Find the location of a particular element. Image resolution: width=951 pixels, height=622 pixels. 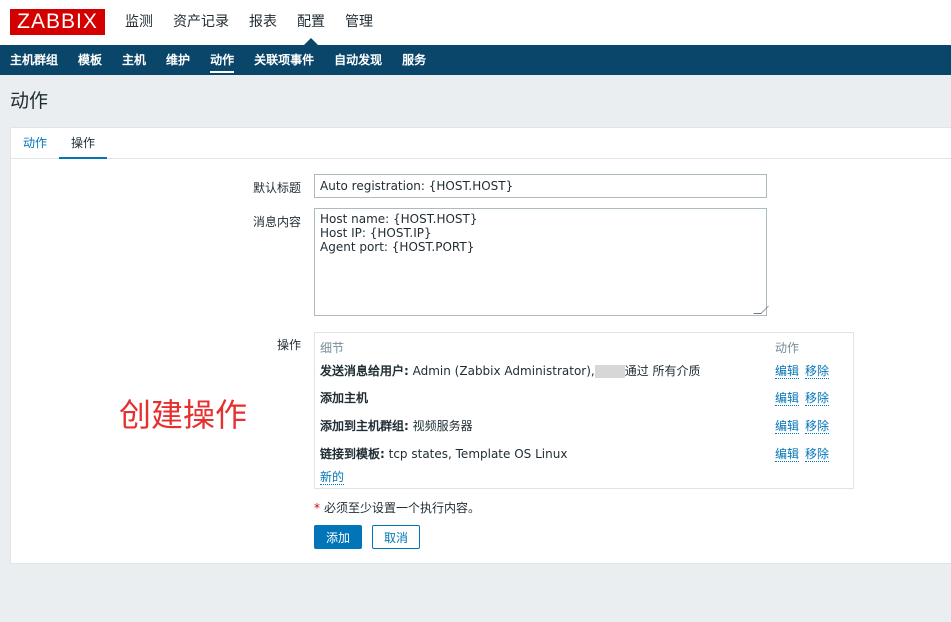

main-nav-configuration: 配置 is located at coordinates (311, 22).